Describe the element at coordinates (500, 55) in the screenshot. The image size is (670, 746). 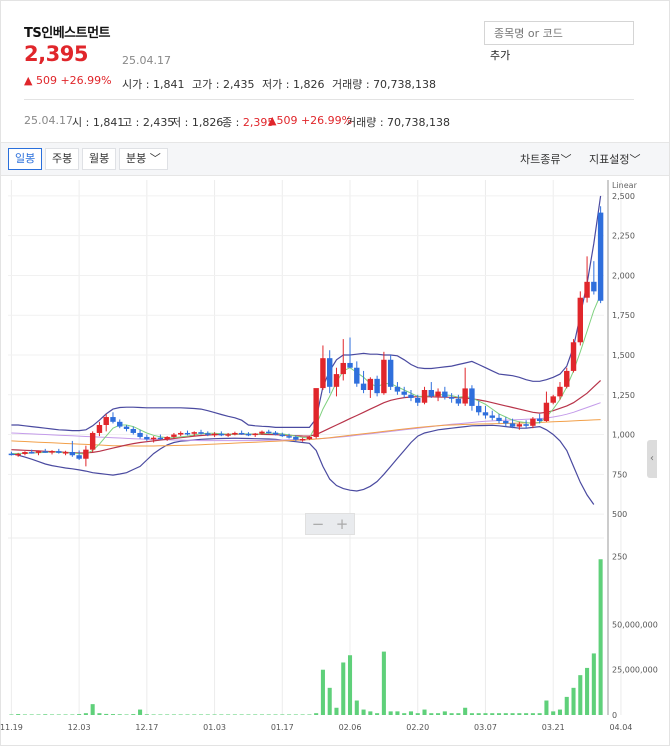
I see `add-button: 추가` at that location.